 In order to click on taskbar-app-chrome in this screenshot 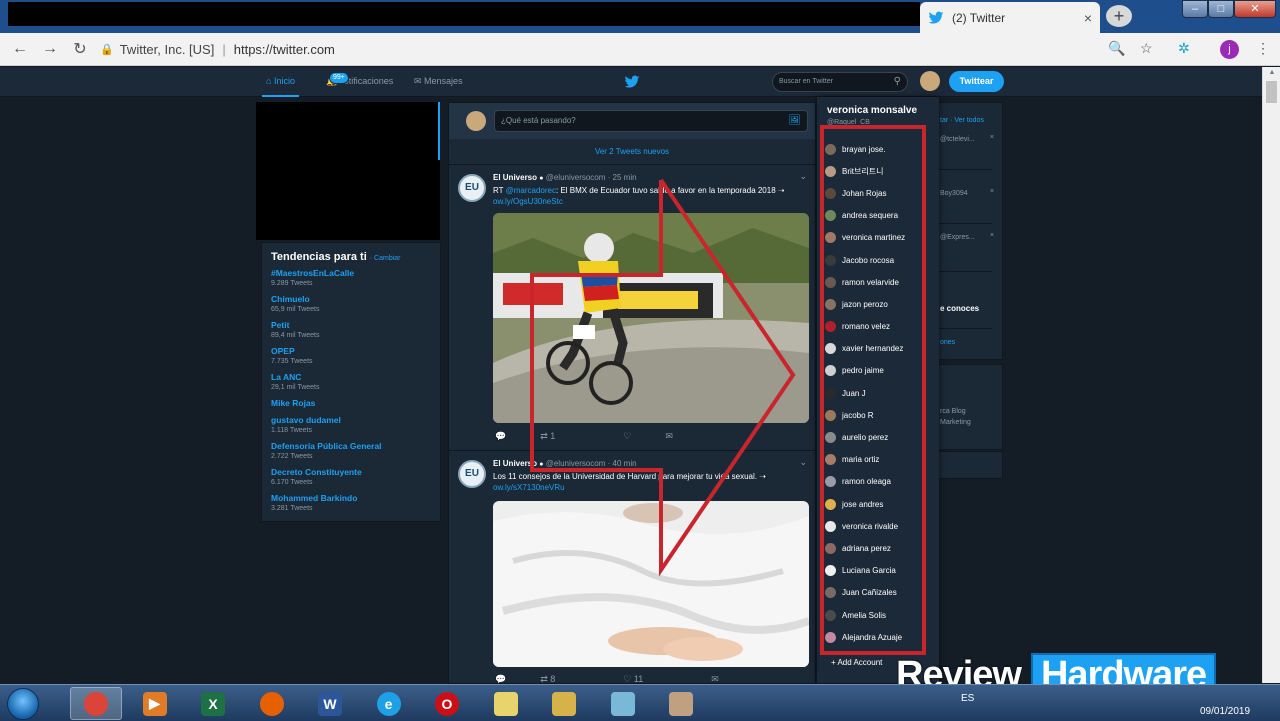, I will do `click(96, 703)`.